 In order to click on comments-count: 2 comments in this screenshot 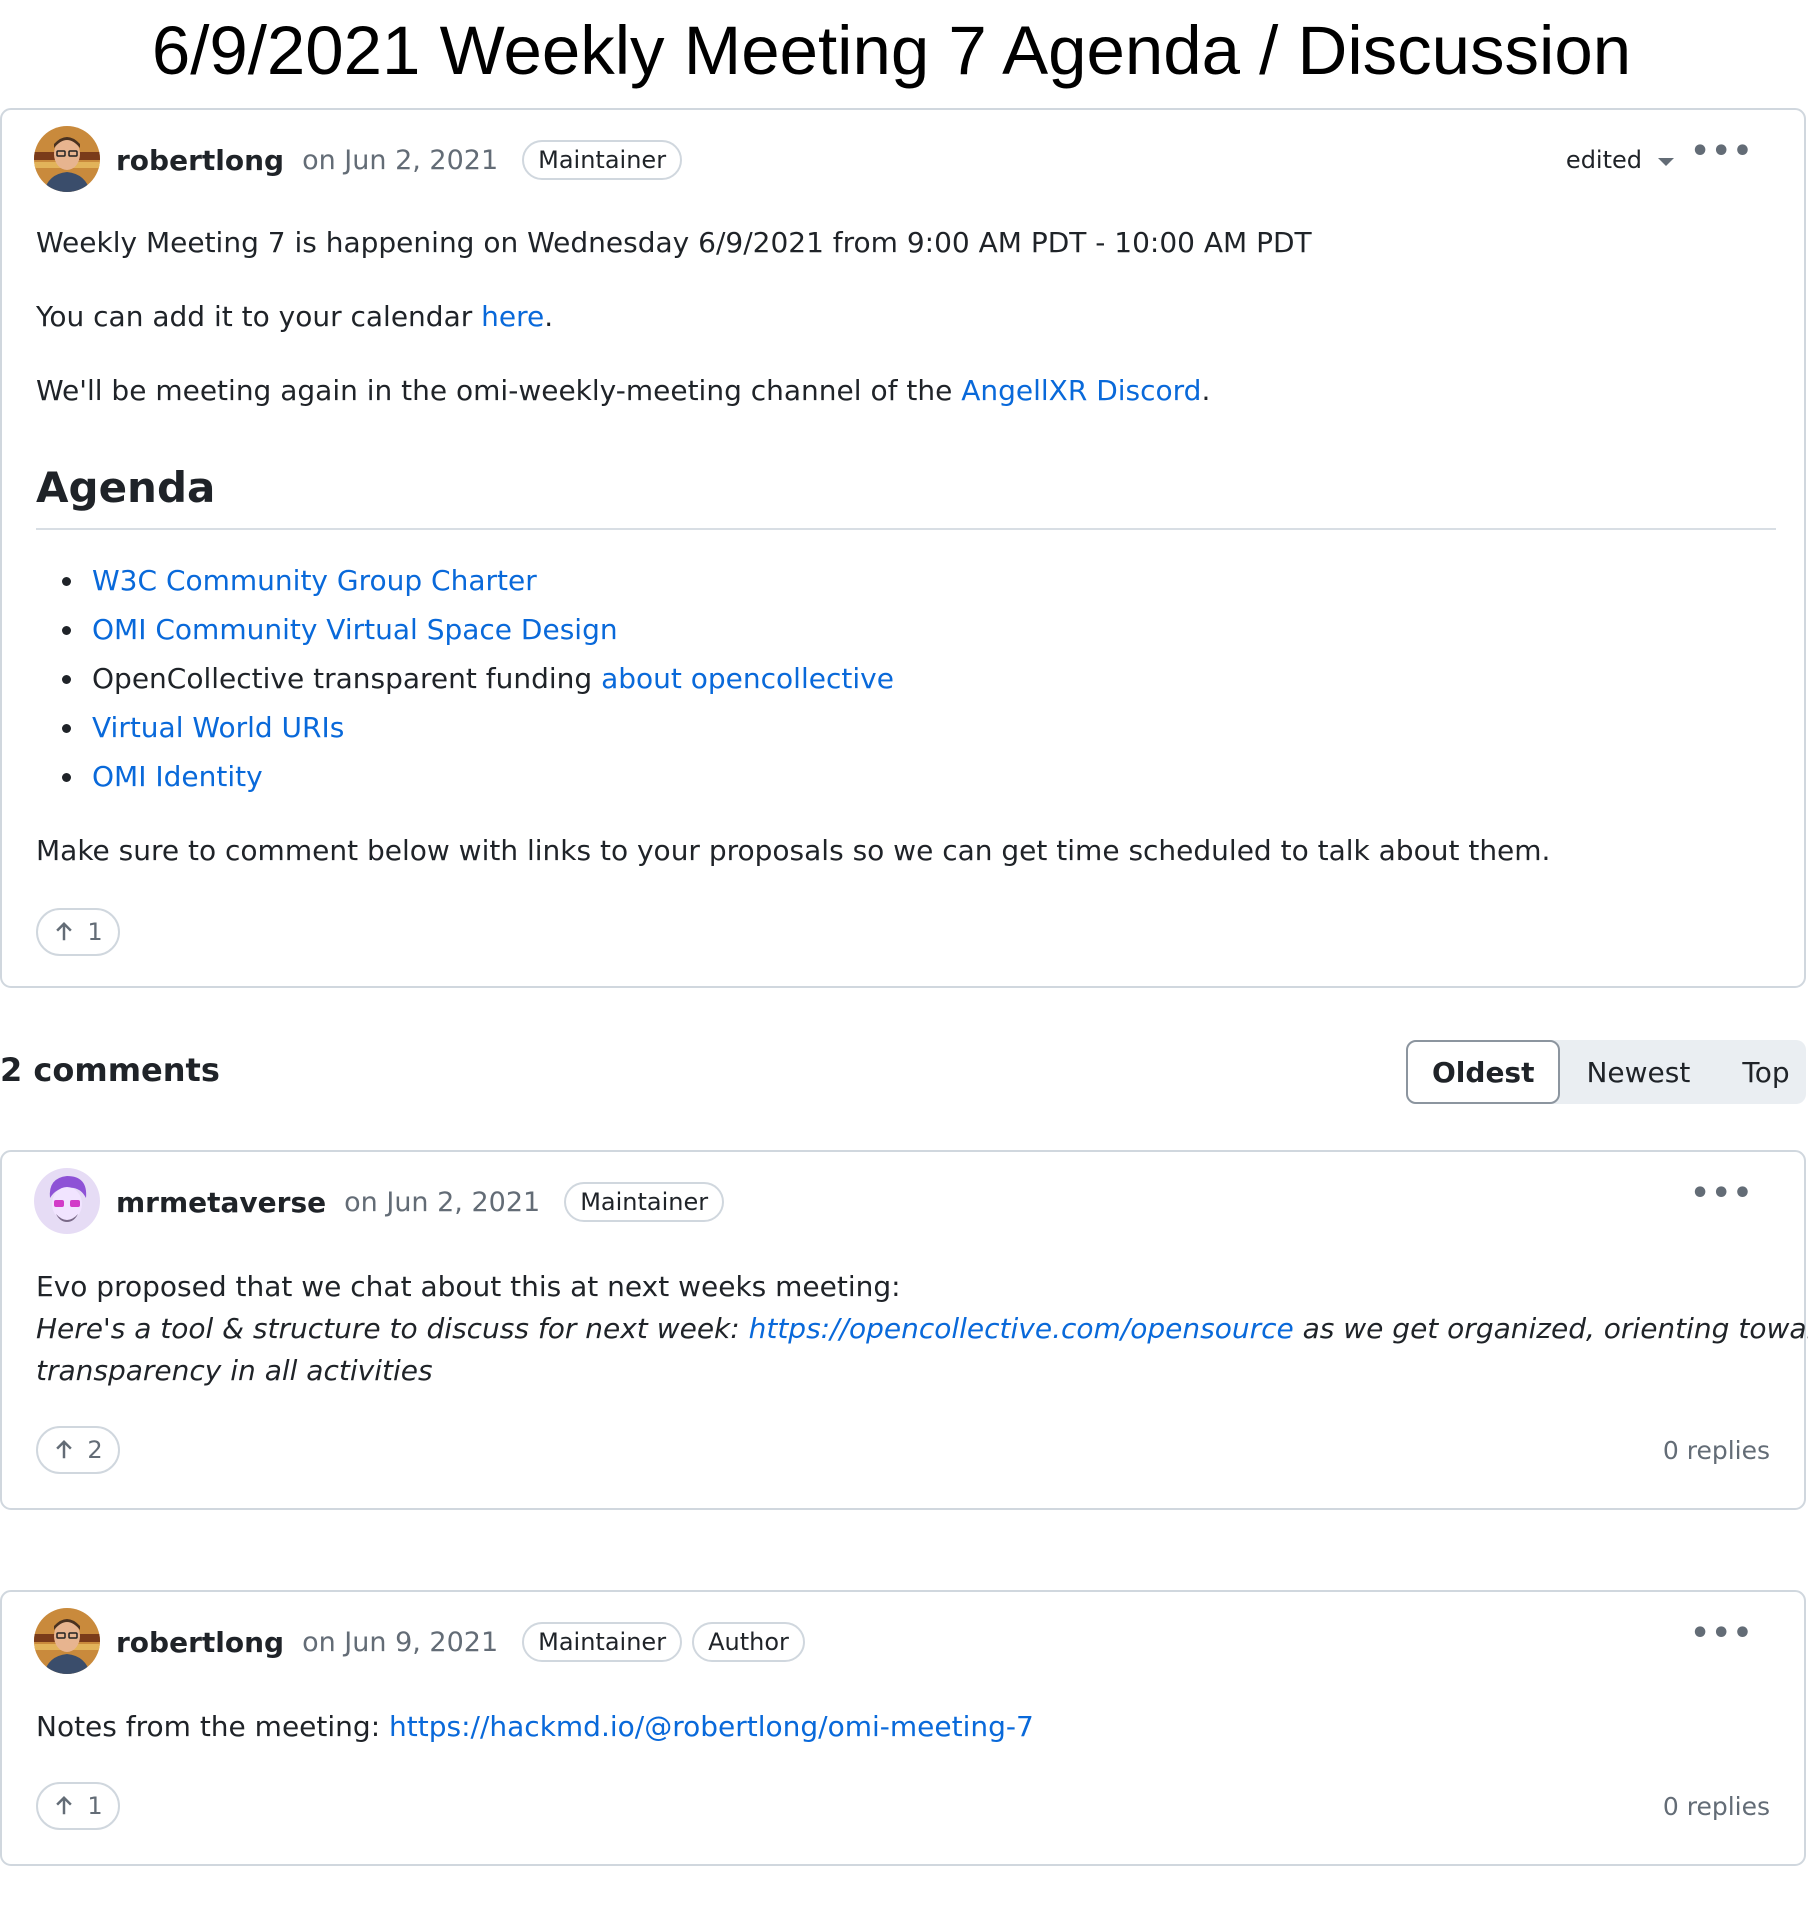, I will do `click(110, 1070)`.